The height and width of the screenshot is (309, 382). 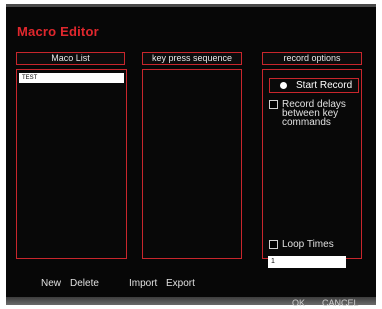 What do you see at coordinates (70, 58) in the screenshot?
I see `macro-list-header: Maco List` at bounding box center [70, 58].